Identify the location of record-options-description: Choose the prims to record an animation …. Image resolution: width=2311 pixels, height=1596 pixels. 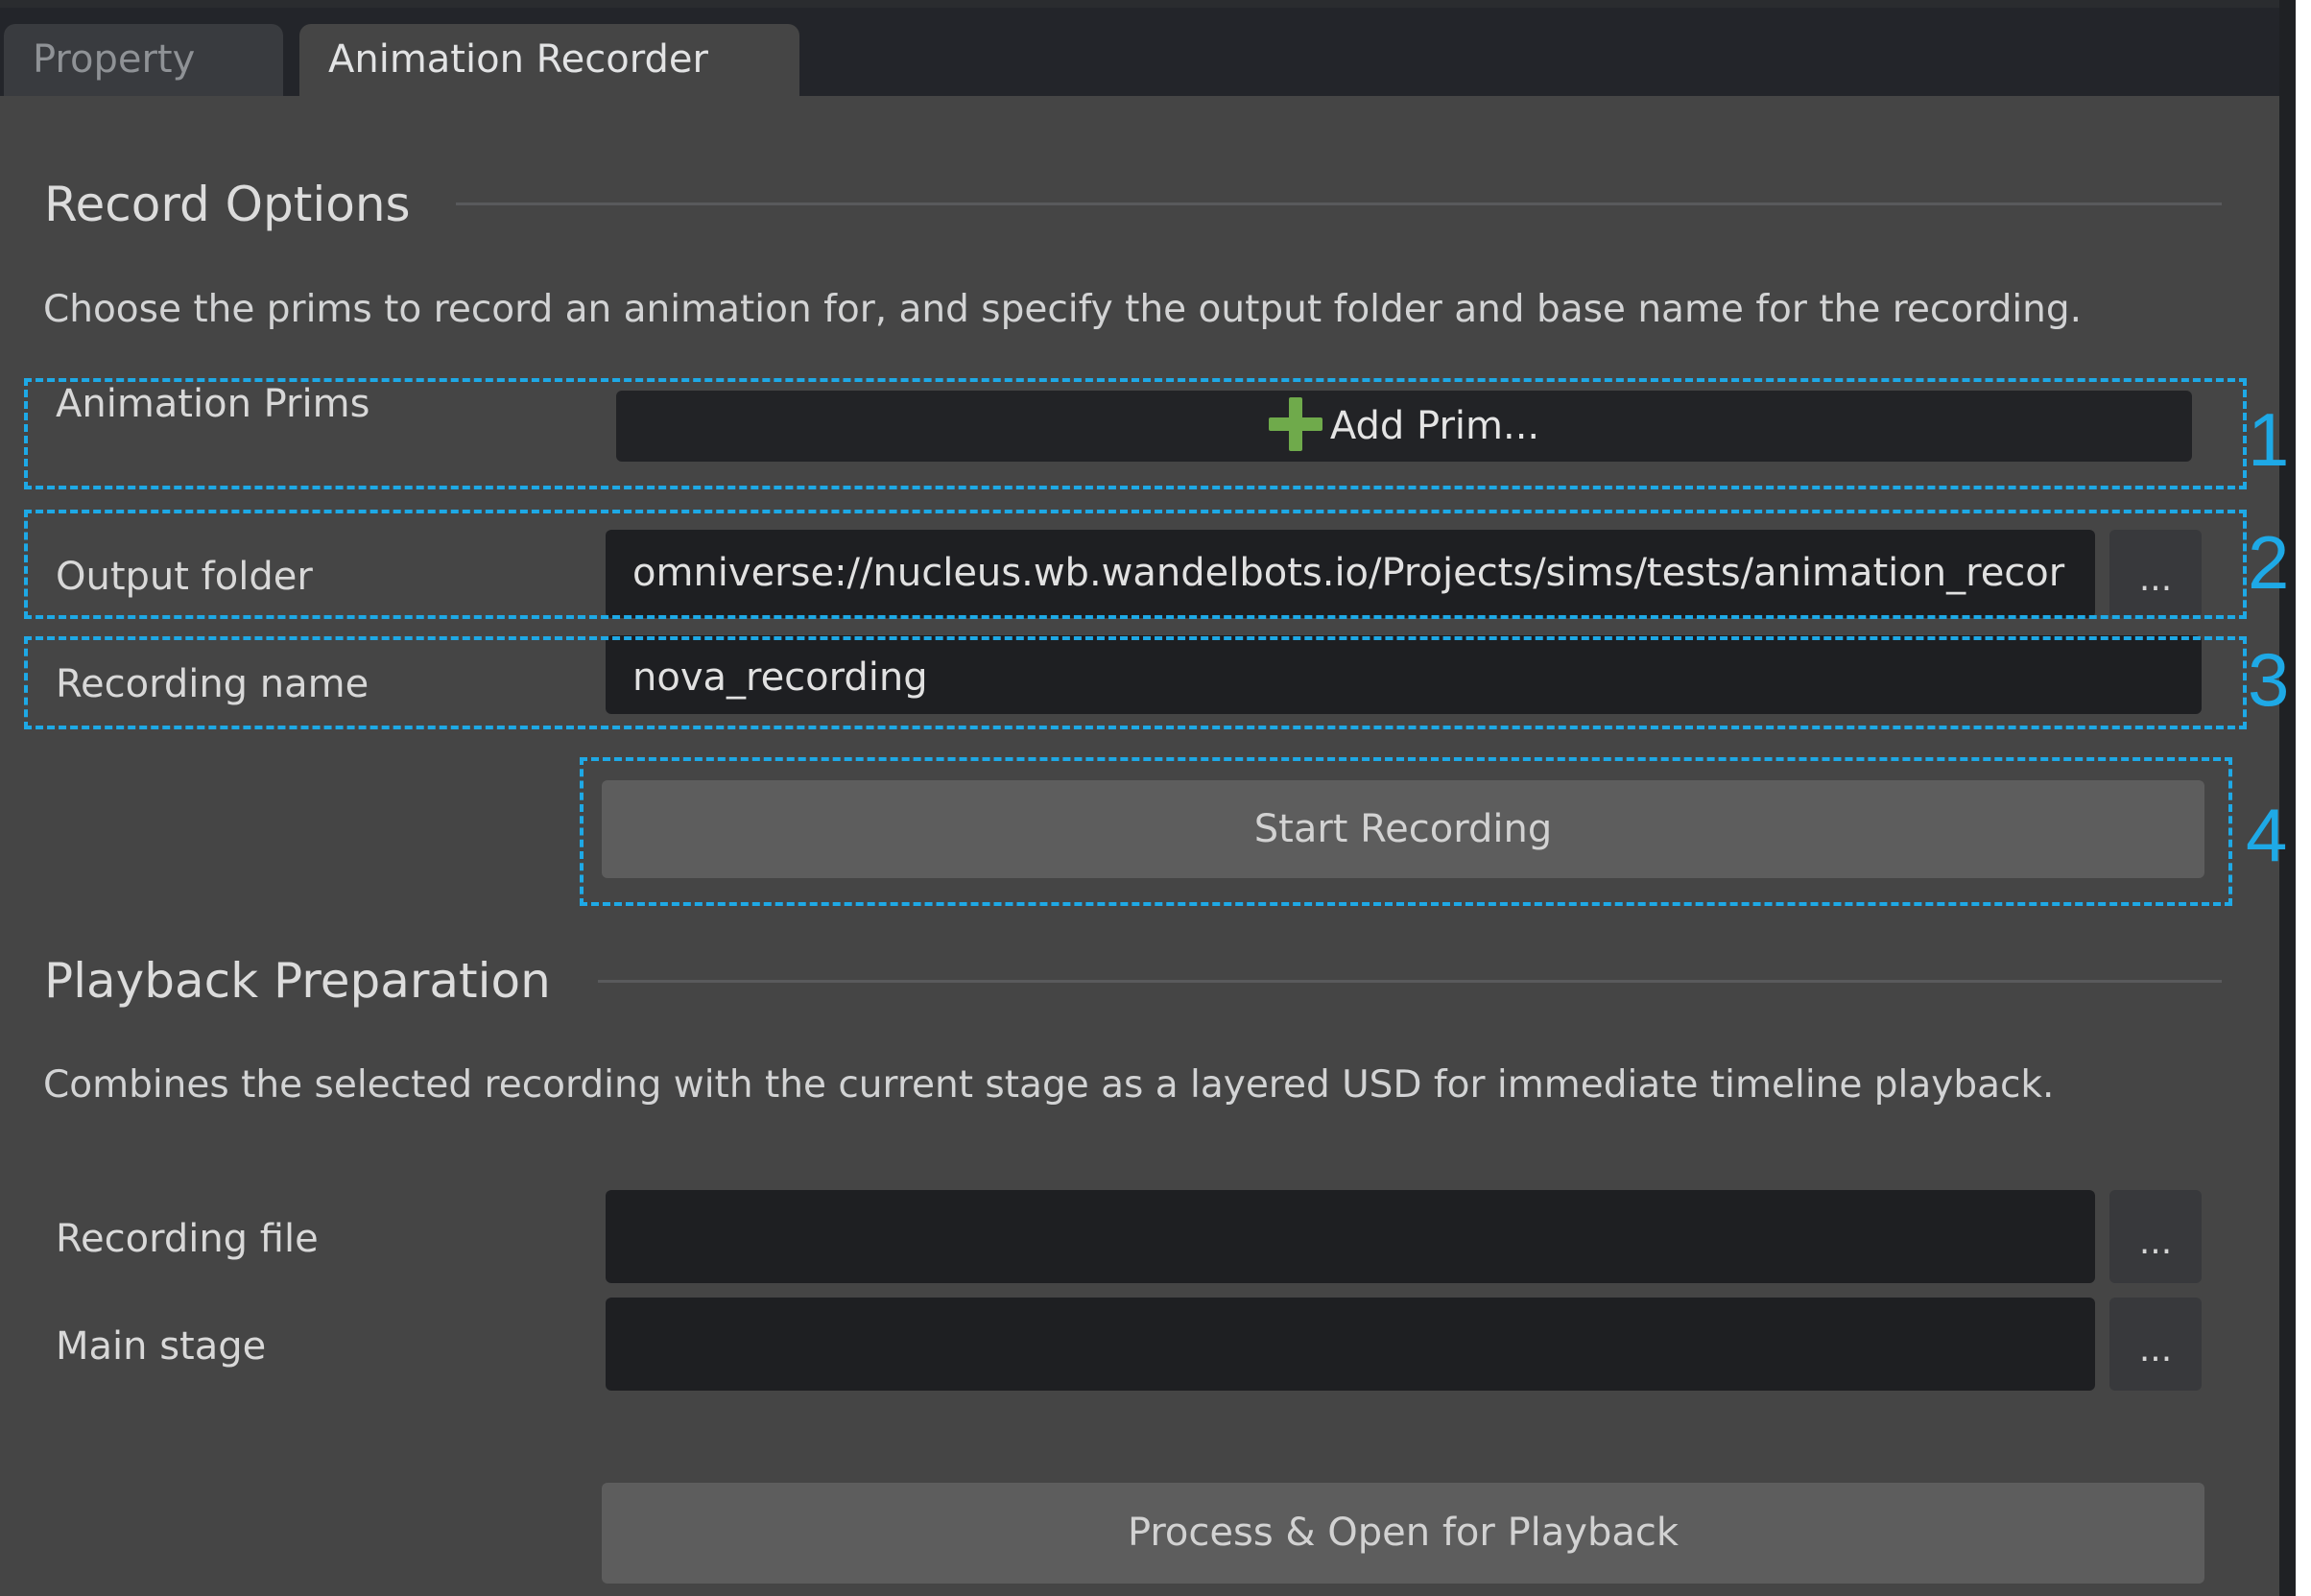
(1063, 309).